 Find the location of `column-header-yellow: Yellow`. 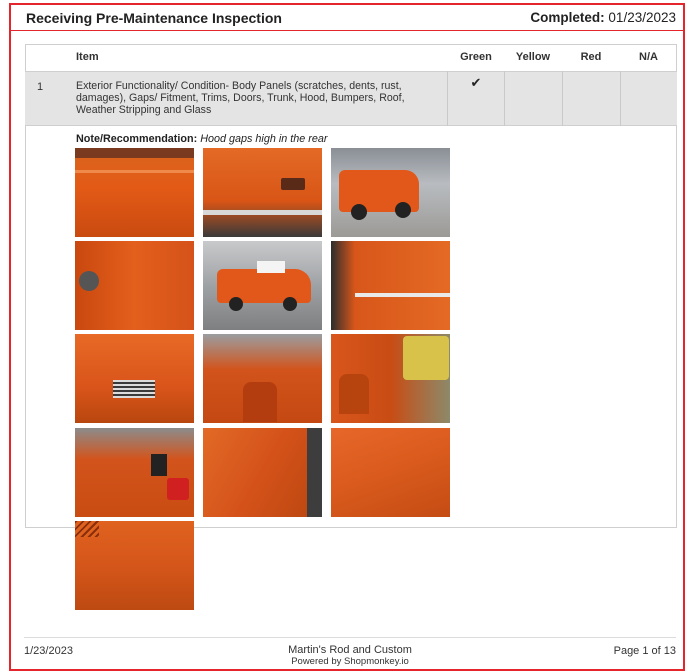

column-header-yellow: Yellow is located at coordinates (533, 57).